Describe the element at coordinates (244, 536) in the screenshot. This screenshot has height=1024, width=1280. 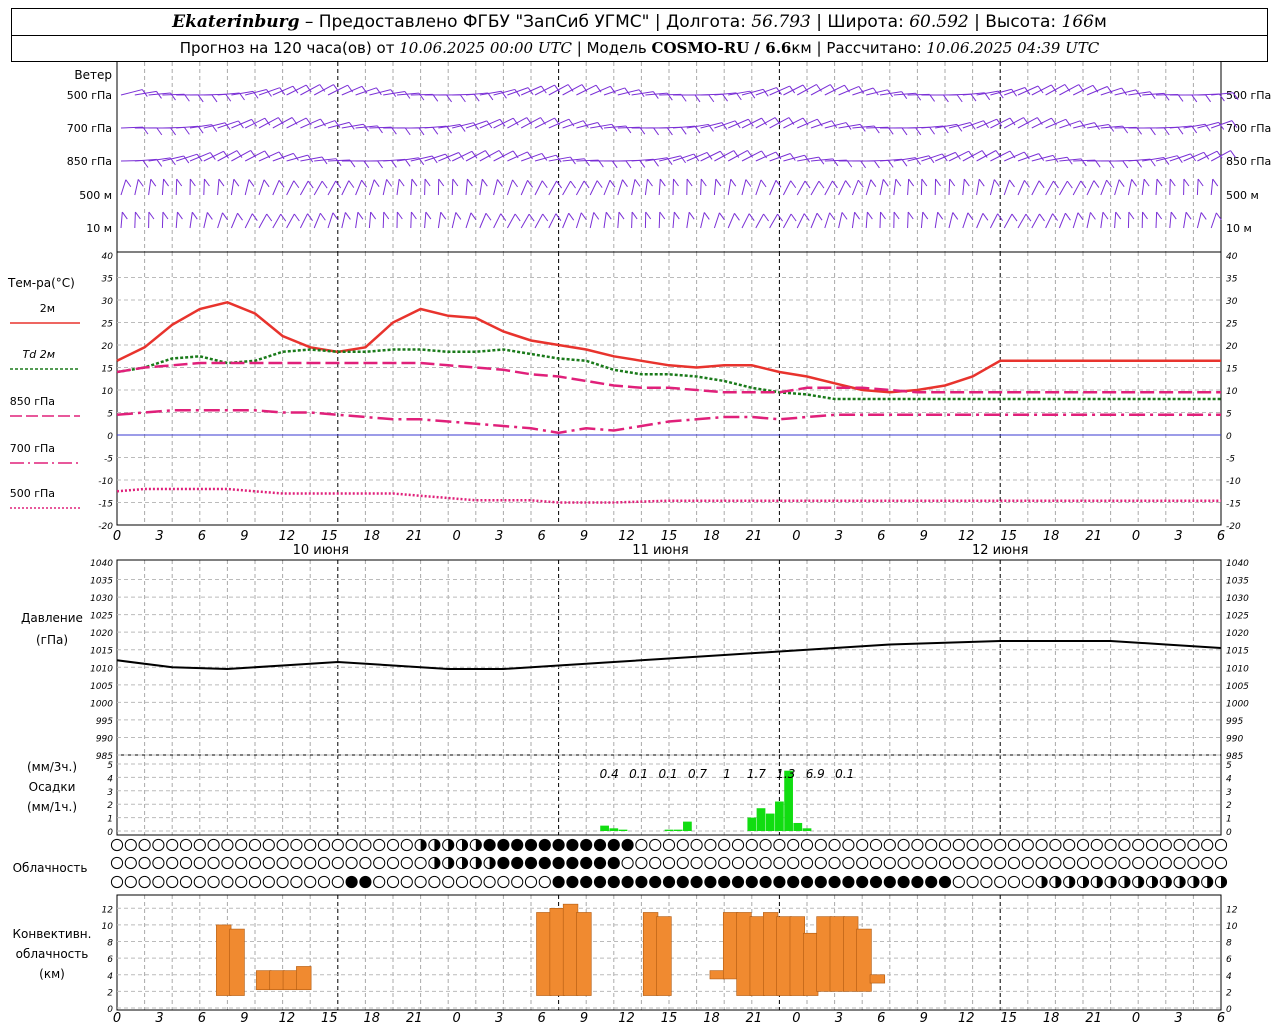
I see `temp-tick-label: 9` at that location.